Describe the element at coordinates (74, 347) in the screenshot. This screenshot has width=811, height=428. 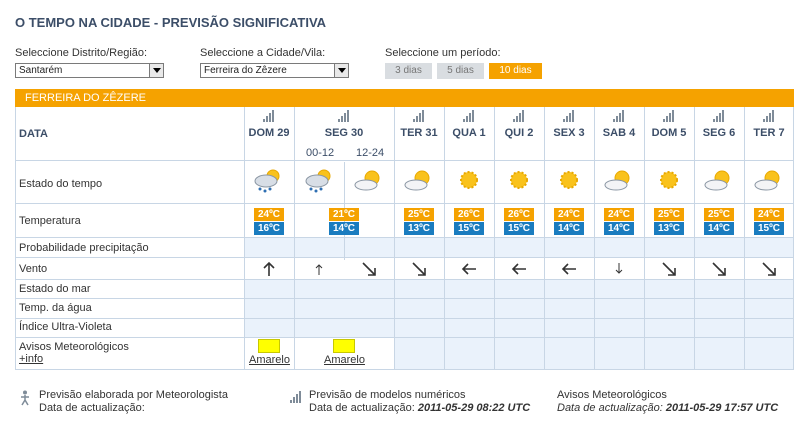
I see `warnings-row-label: Avisos Meteorológicos` at that location.